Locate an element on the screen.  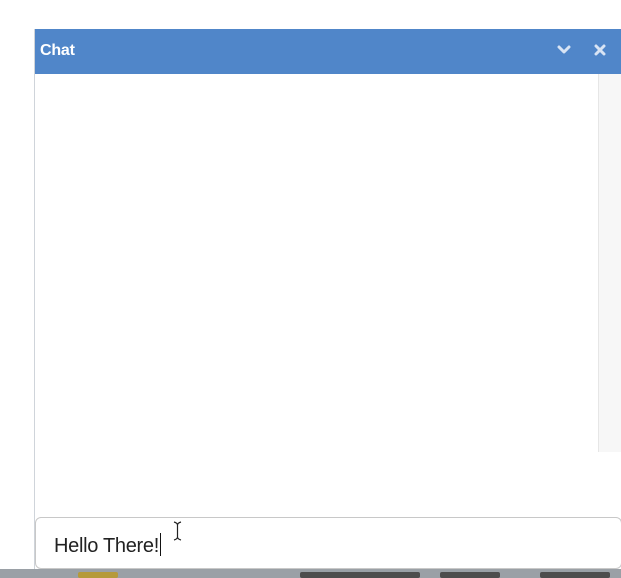
close-button is located at coordinates (600, 50).